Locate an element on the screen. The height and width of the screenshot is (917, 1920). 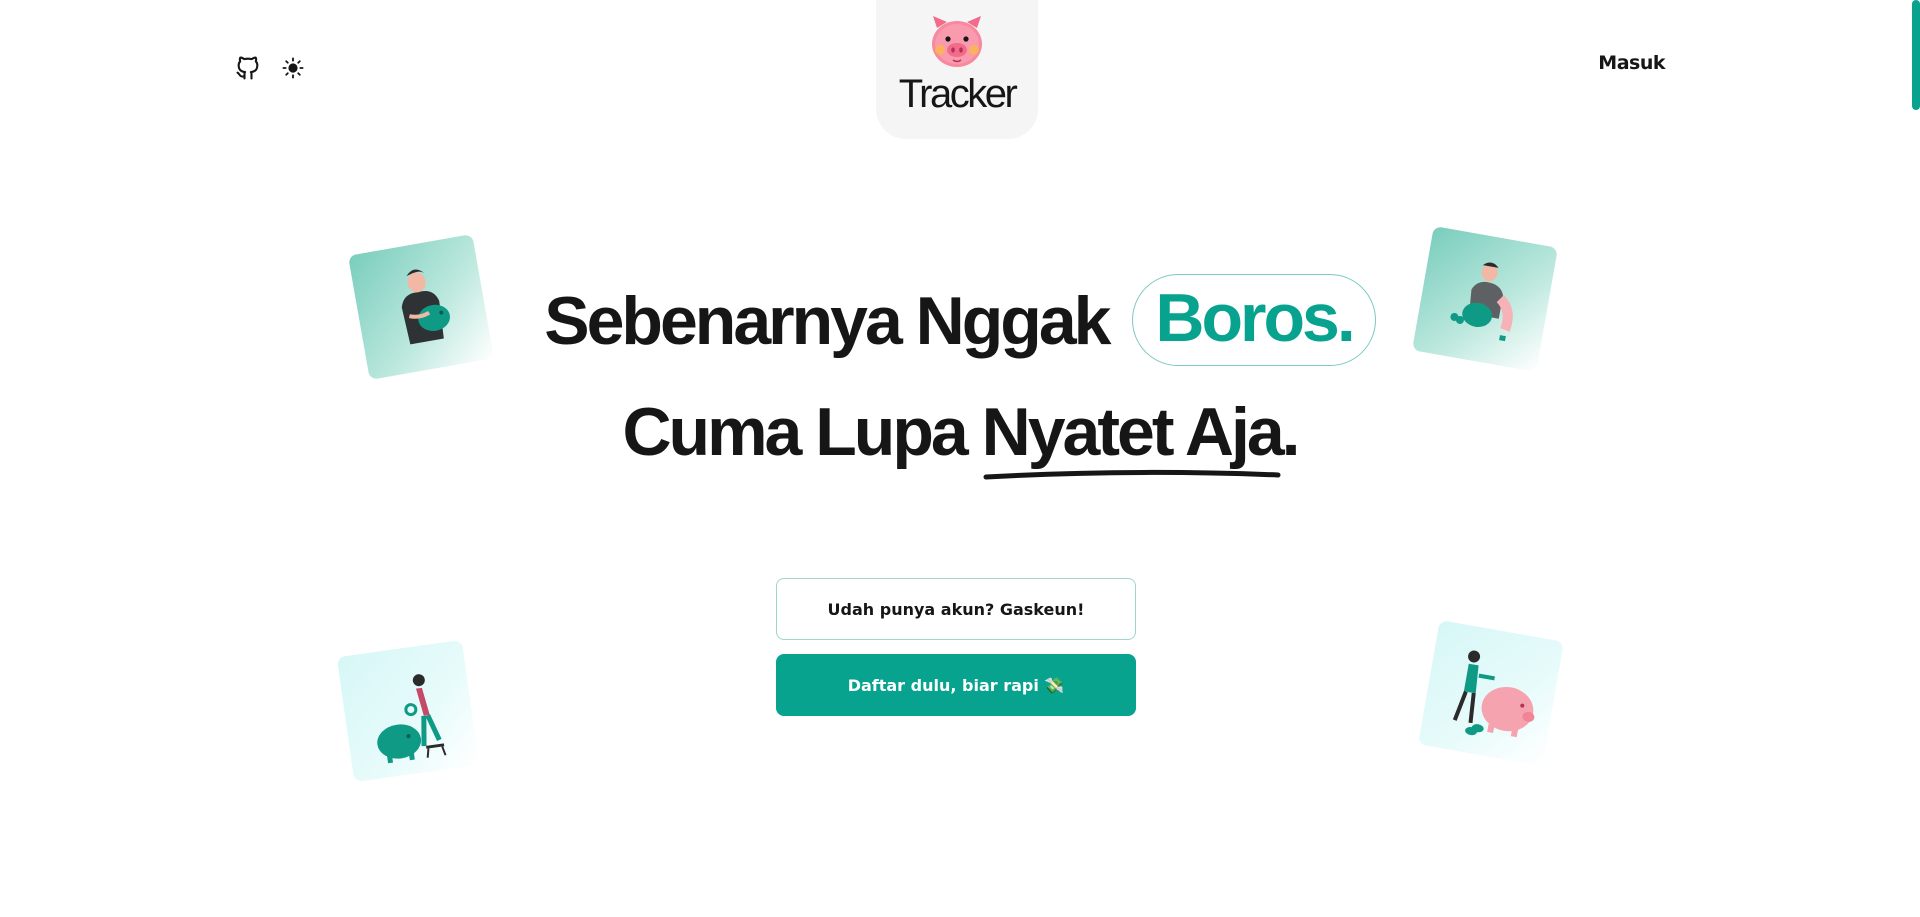
hero-line-1: Sebenarnya Nggak Boros. is located at coordinates (960, 323).